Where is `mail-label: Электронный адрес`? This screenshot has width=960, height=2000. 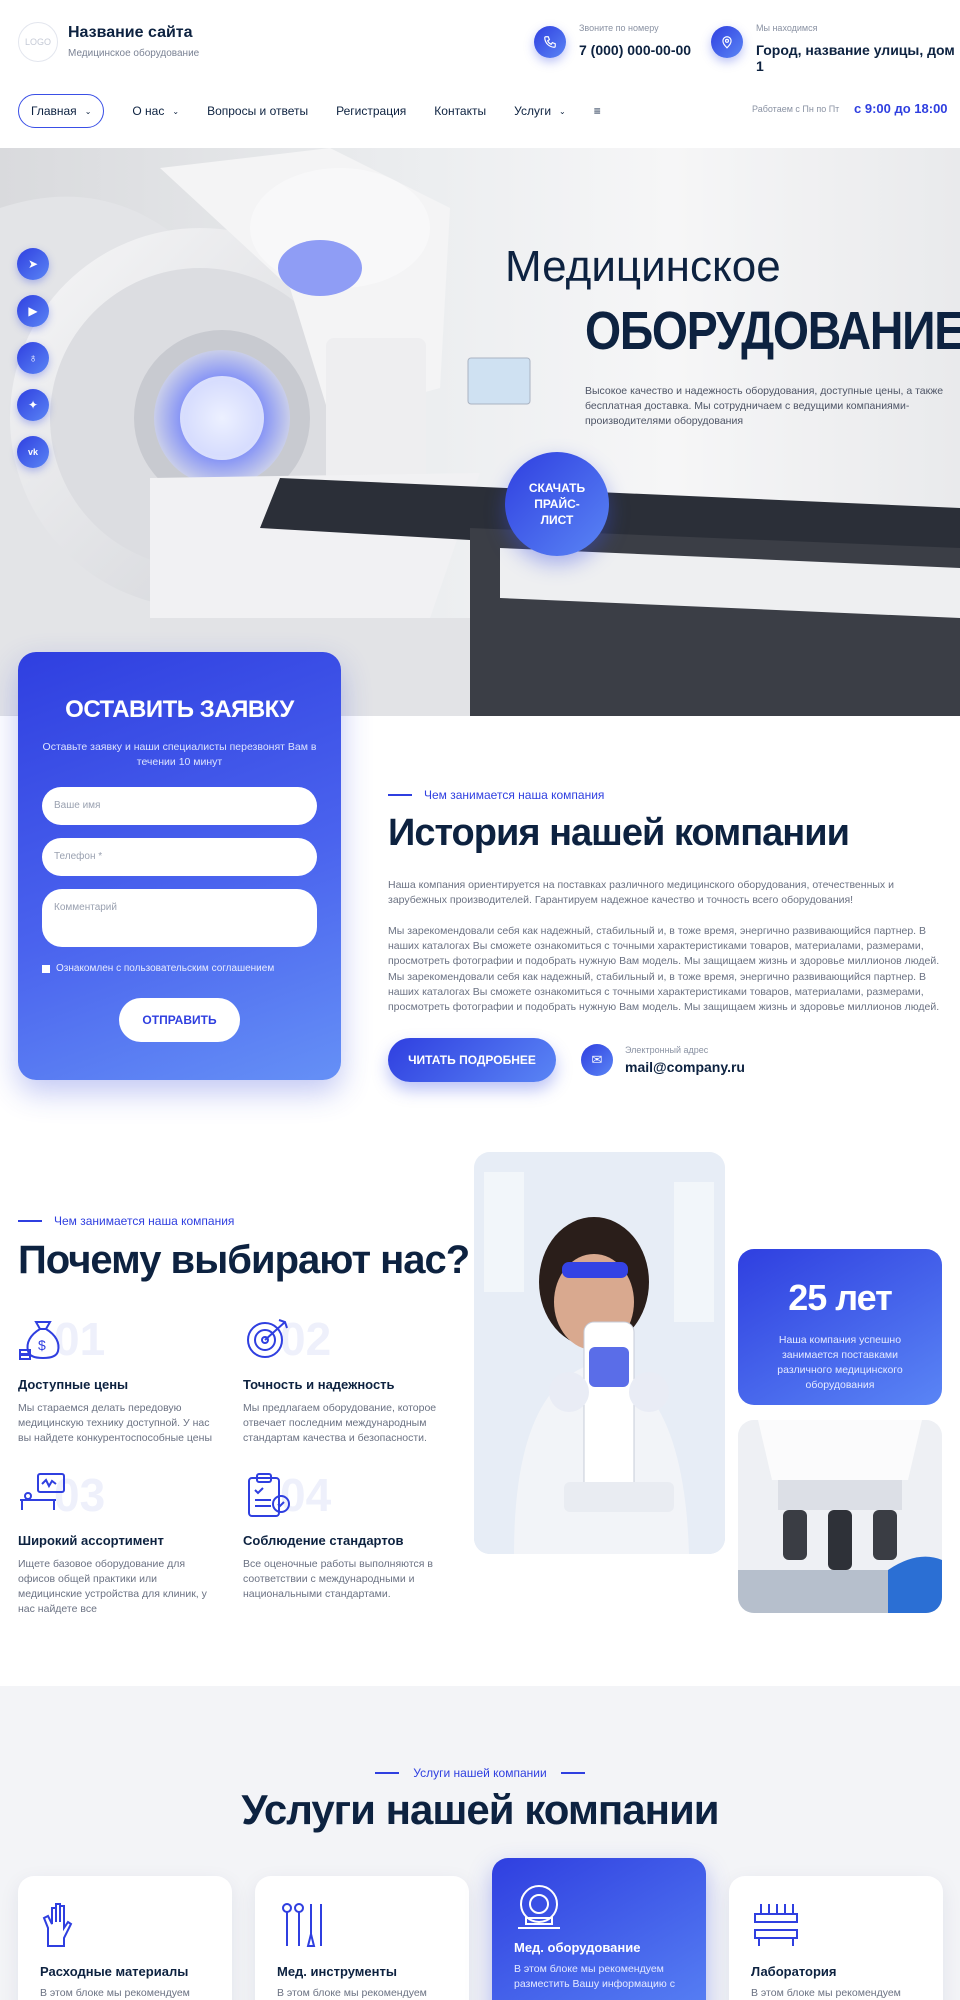
mail-label: Электронный адрес is located at coordinates (667, 1050).